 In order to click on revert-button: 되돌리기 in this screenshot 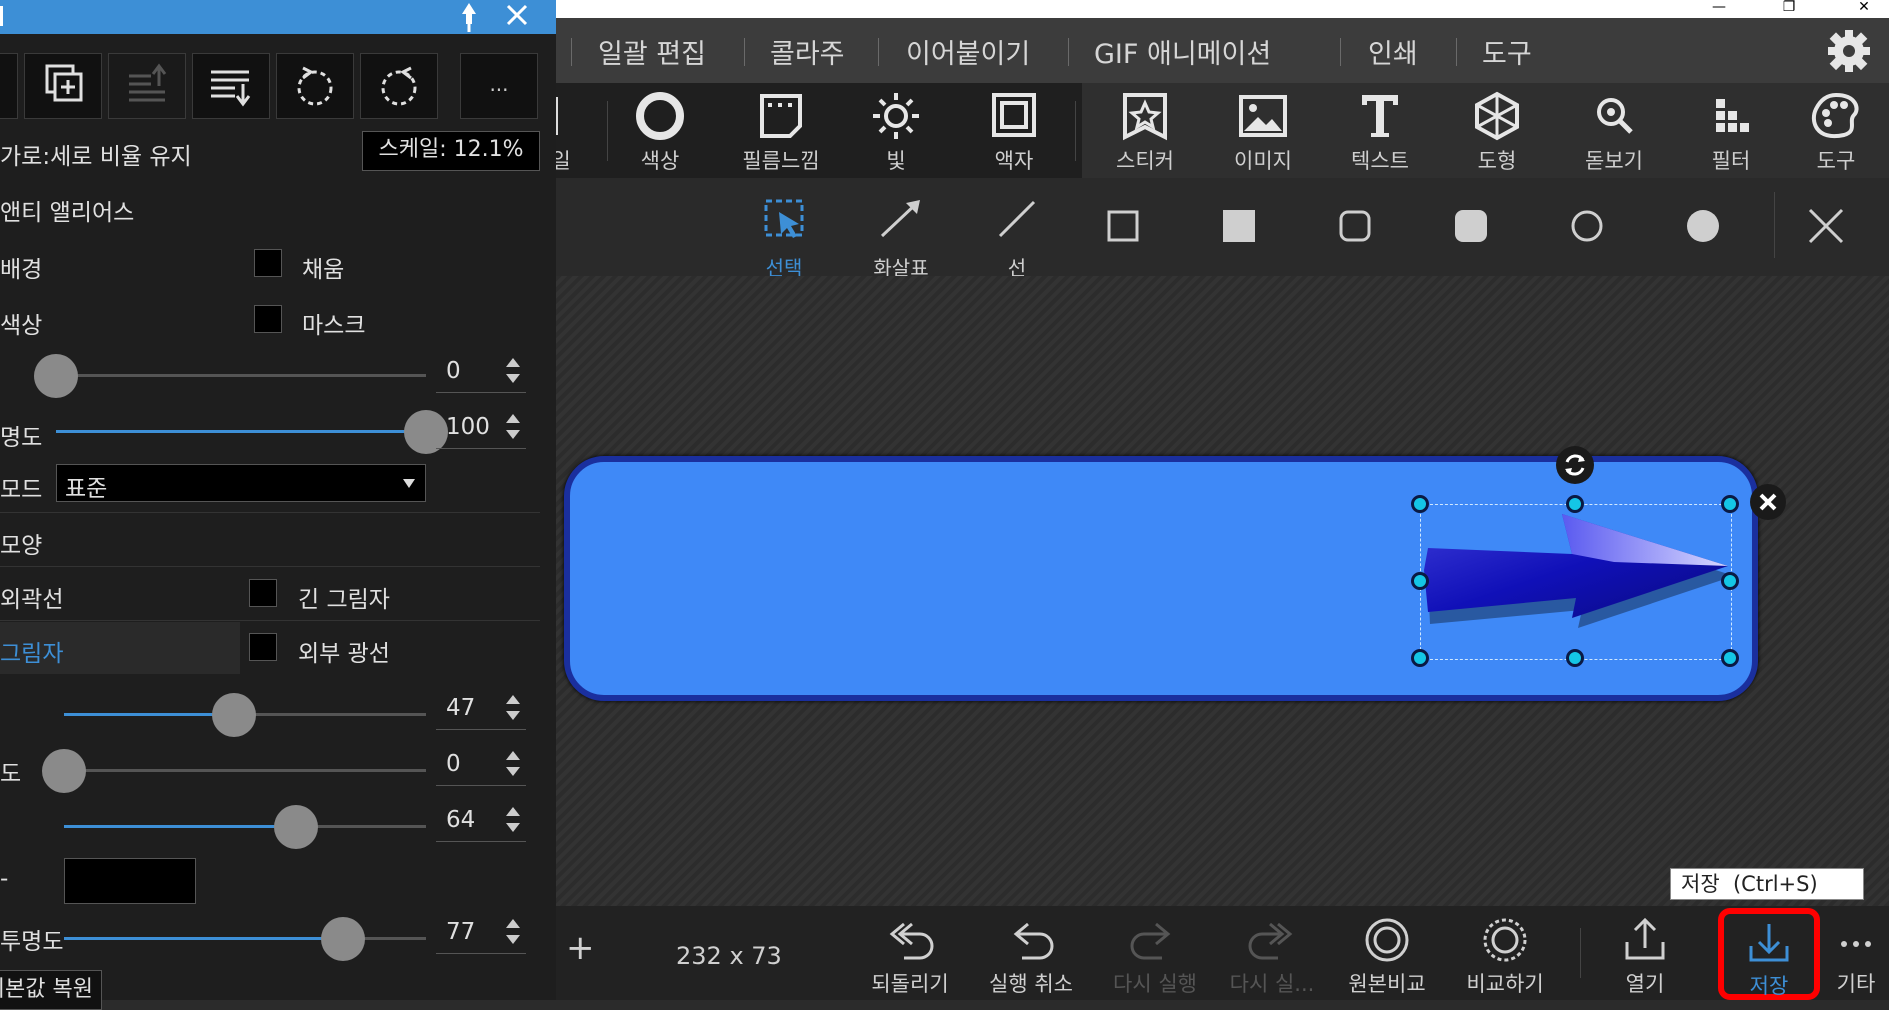, I will do `click(910, 953)`.